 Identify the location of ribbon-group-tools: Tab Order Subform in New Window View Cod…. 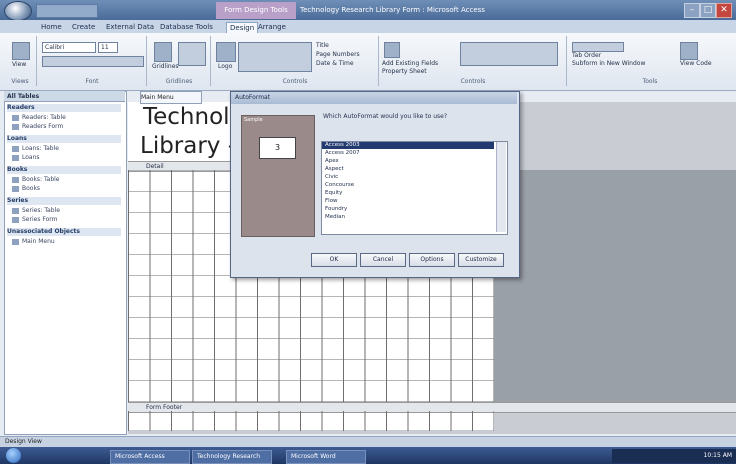
(650, 61).